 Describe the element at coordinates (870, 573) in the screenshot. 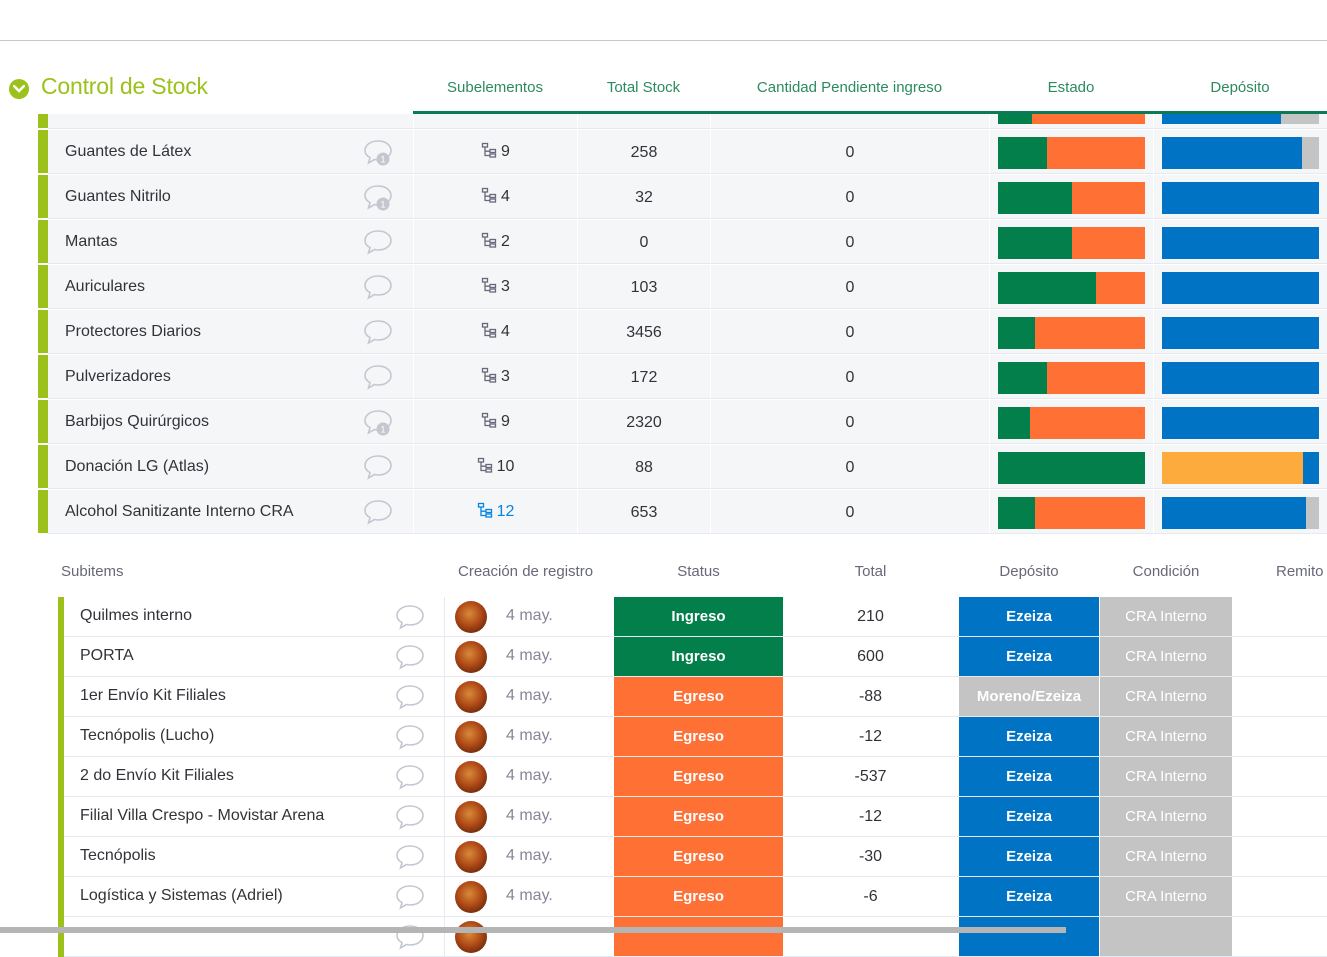

I see `subitems-header-total: Total` at that location.